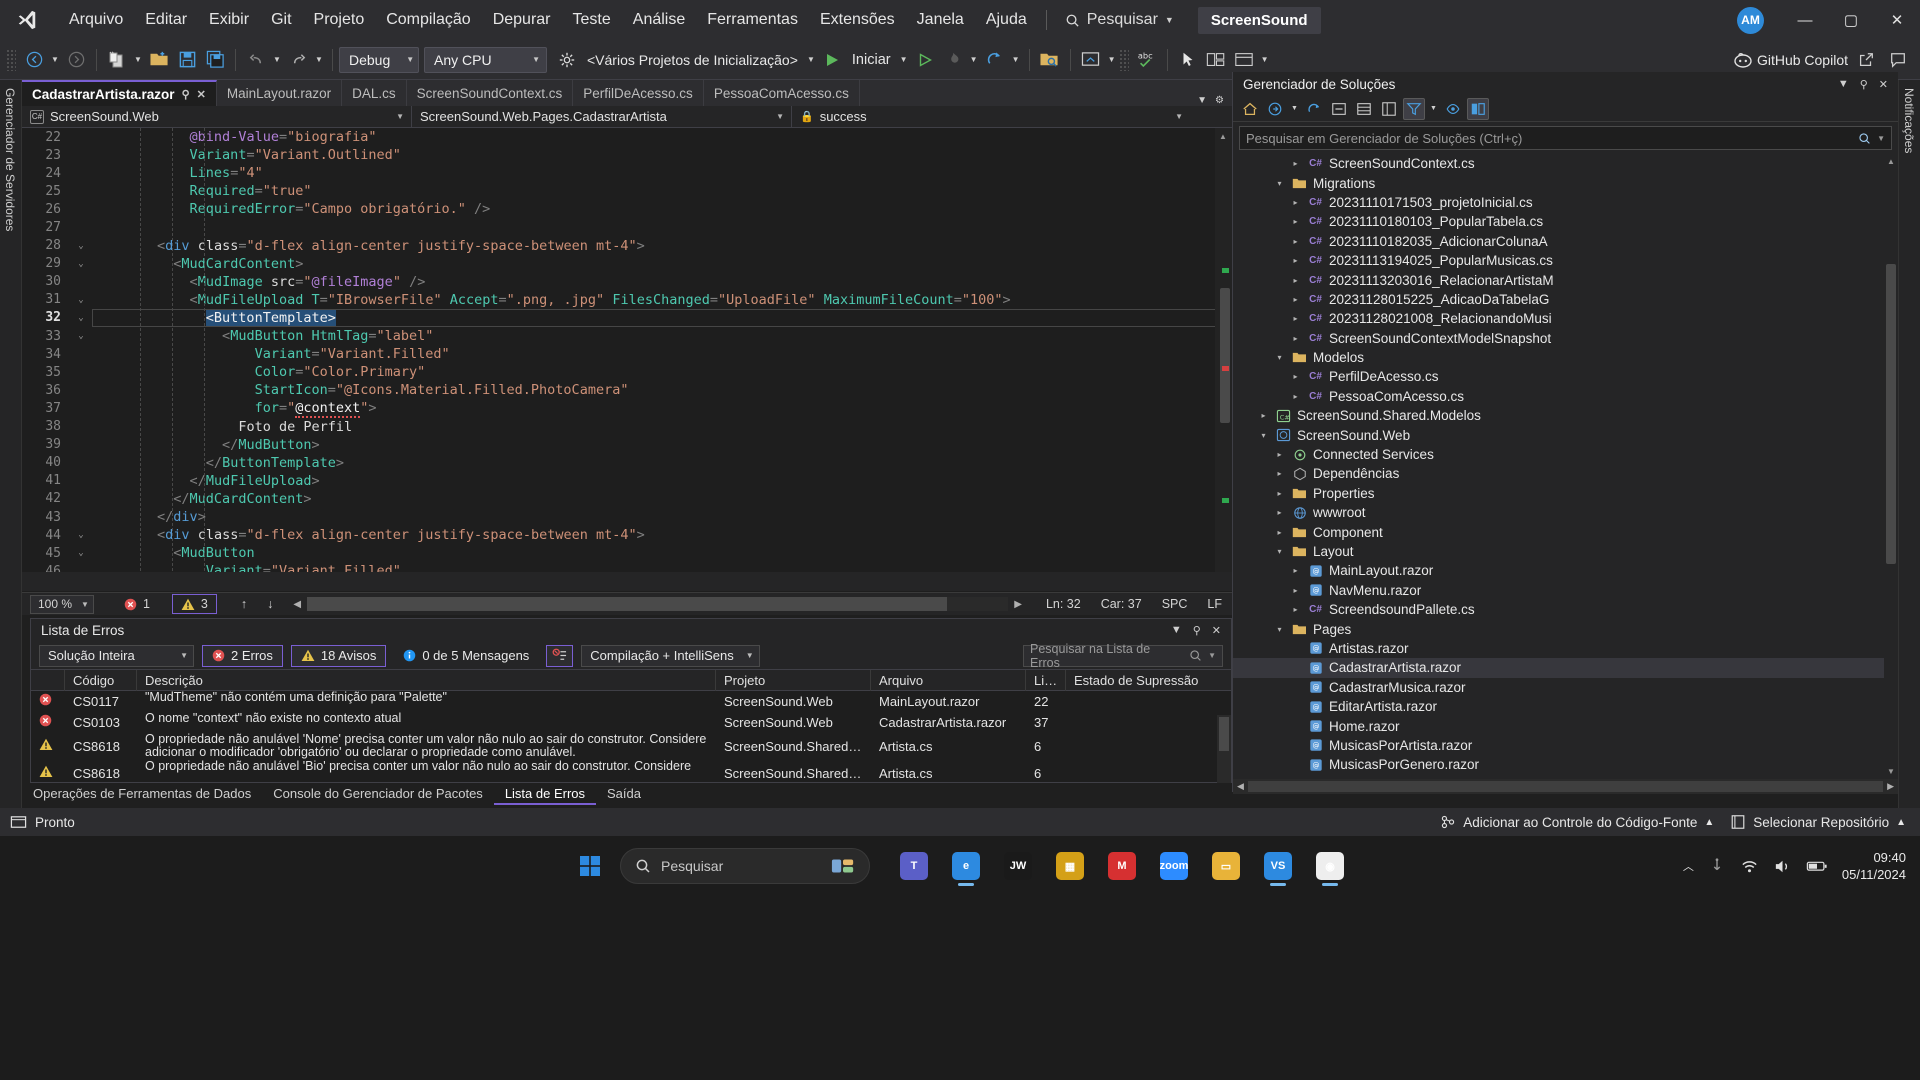 This screenshot has height=1080, width=1920. I want to click on editor-horizontal-scrollbar, so click(627, 581).